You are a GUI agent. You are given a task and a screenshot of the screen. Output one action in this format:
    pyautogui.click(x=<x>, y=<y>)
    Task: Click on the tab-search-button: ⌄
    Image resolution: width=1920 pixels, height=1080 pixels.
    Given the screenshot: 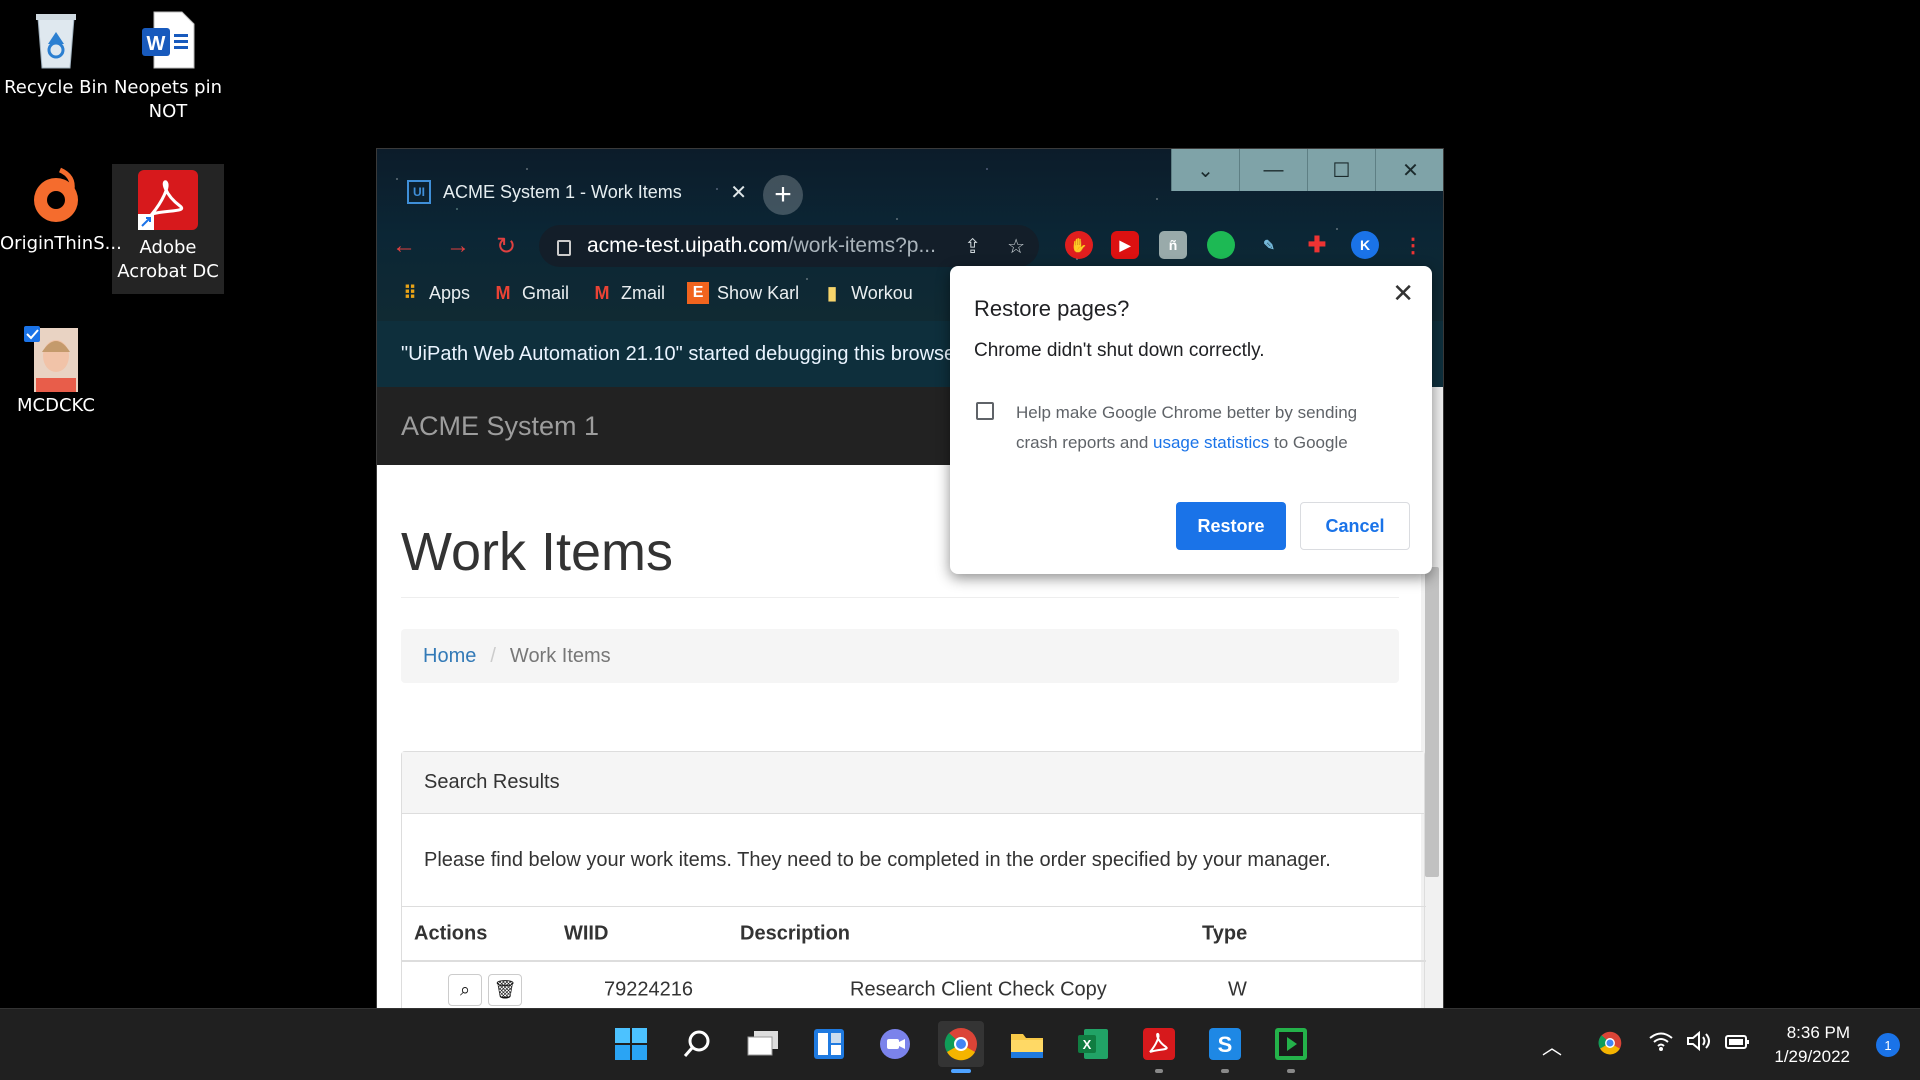 What is the action you would take?
    pyautogui.click(x=1205, y=170)
    